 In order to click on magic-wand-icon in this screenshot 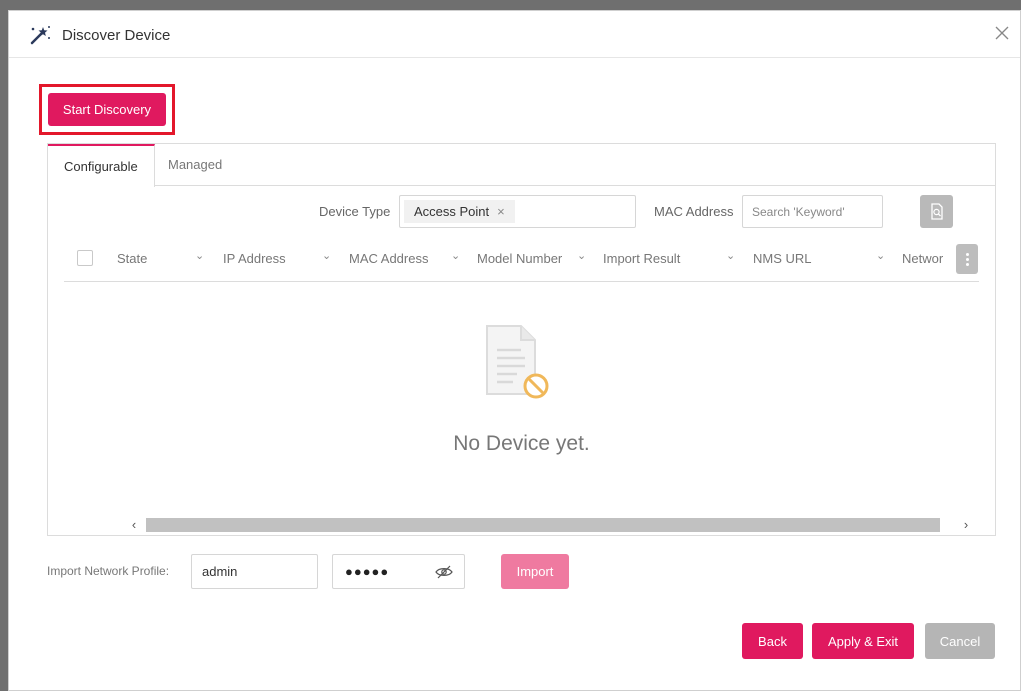, I will do `click(40, 35)`.